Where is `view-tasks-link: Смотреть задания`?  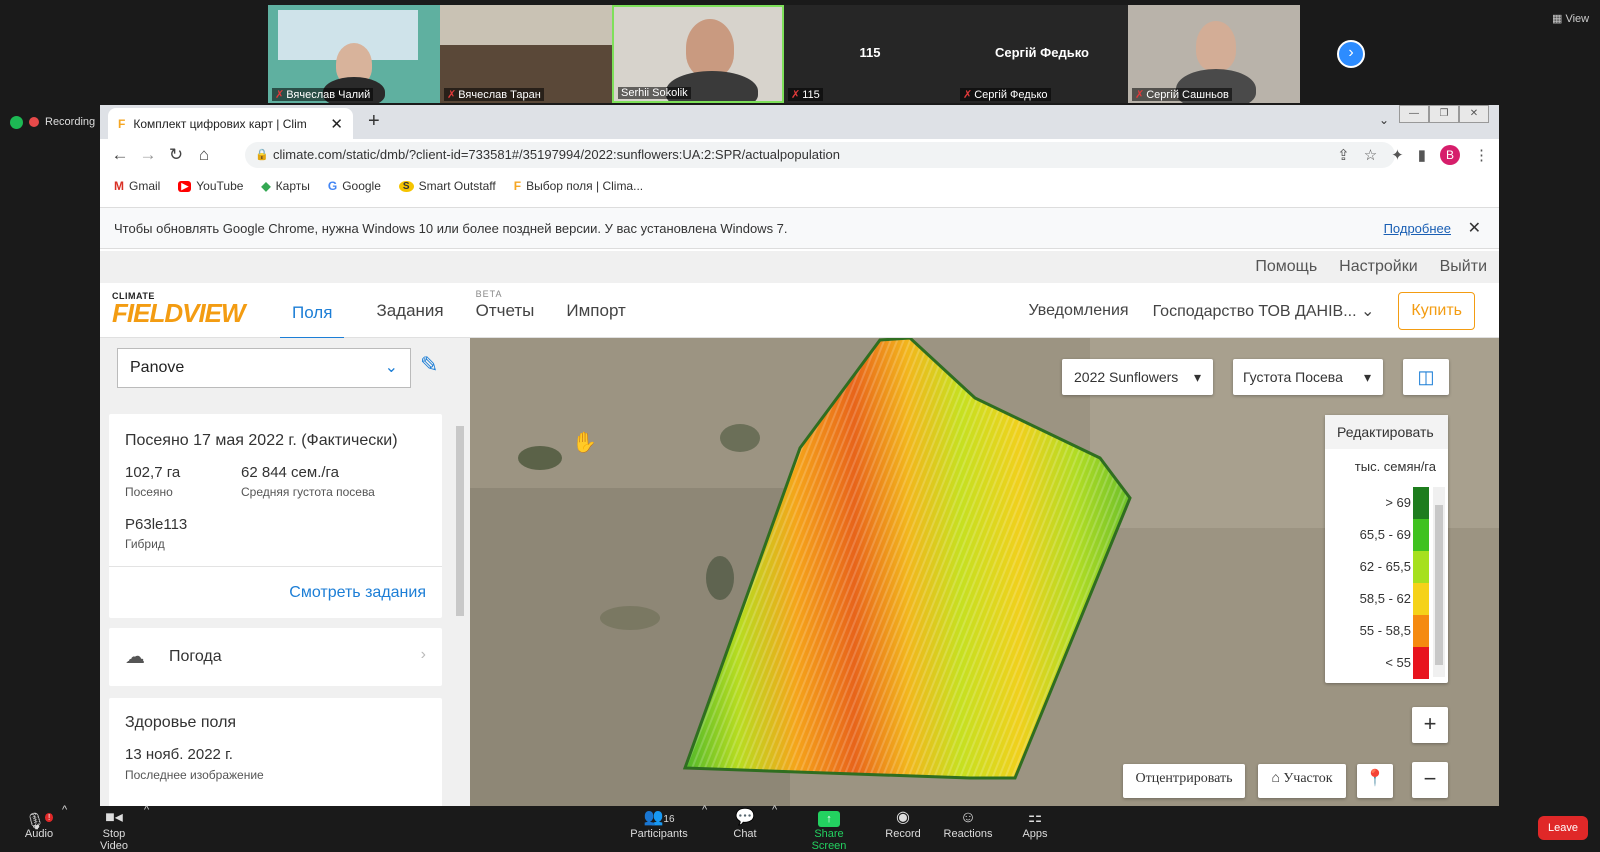
view-tasks-link: Смотреть задания is located at coordinates (357, 593).